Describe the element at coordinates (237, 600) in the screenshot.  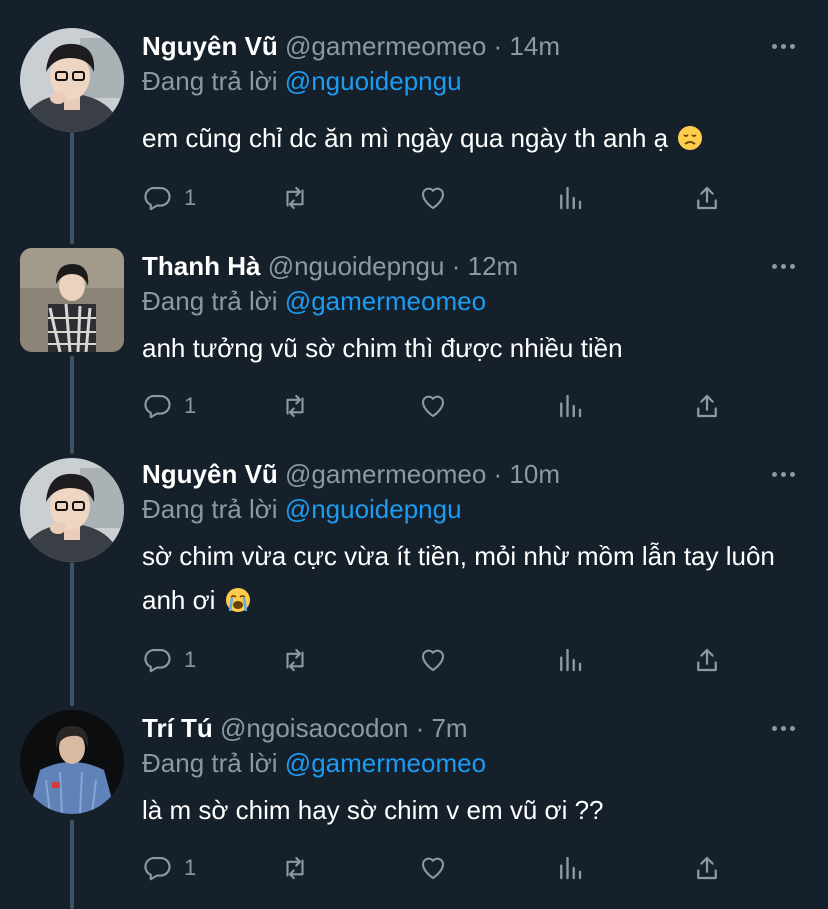
I see `loudly-crying-face-icon` at that location.